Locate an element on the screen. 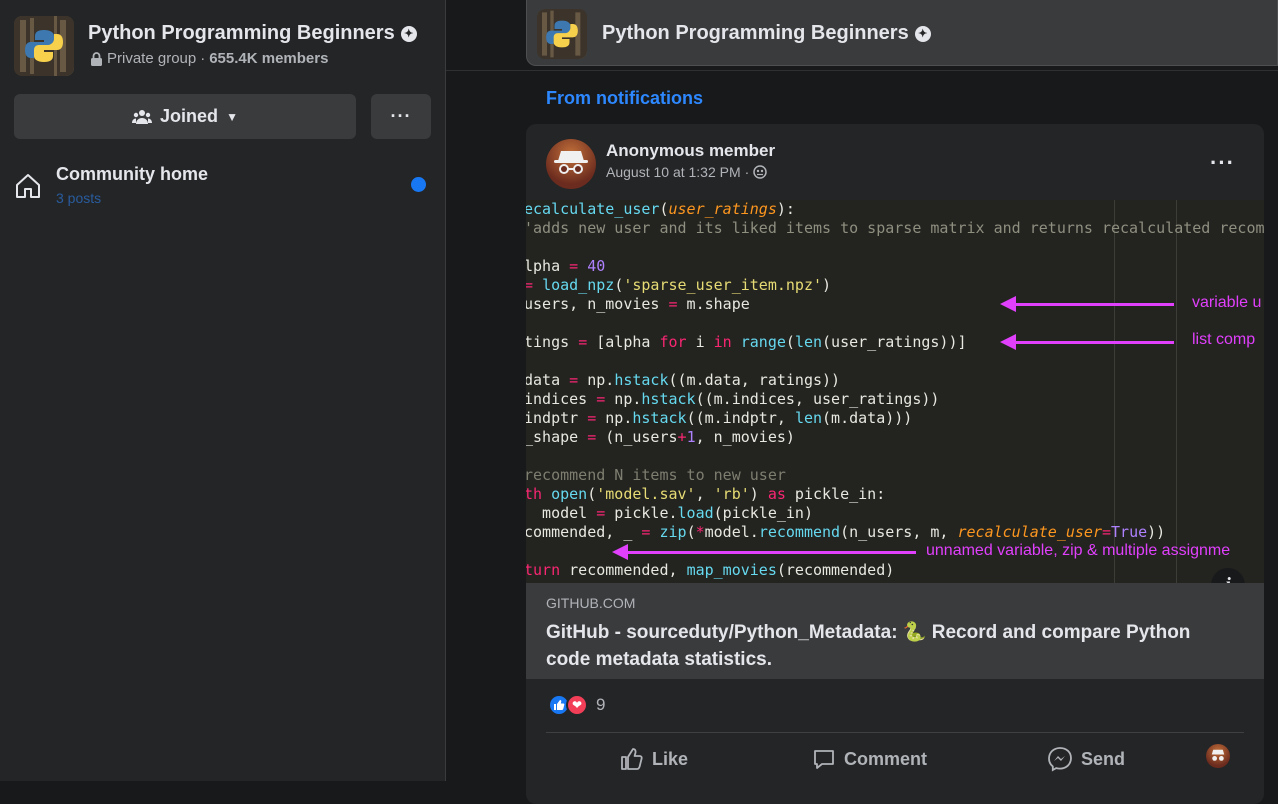 Image resolution: width=1278 pixels, height=804 pixels. code-line: lpha = 40 is located at coordinates (566, 266).